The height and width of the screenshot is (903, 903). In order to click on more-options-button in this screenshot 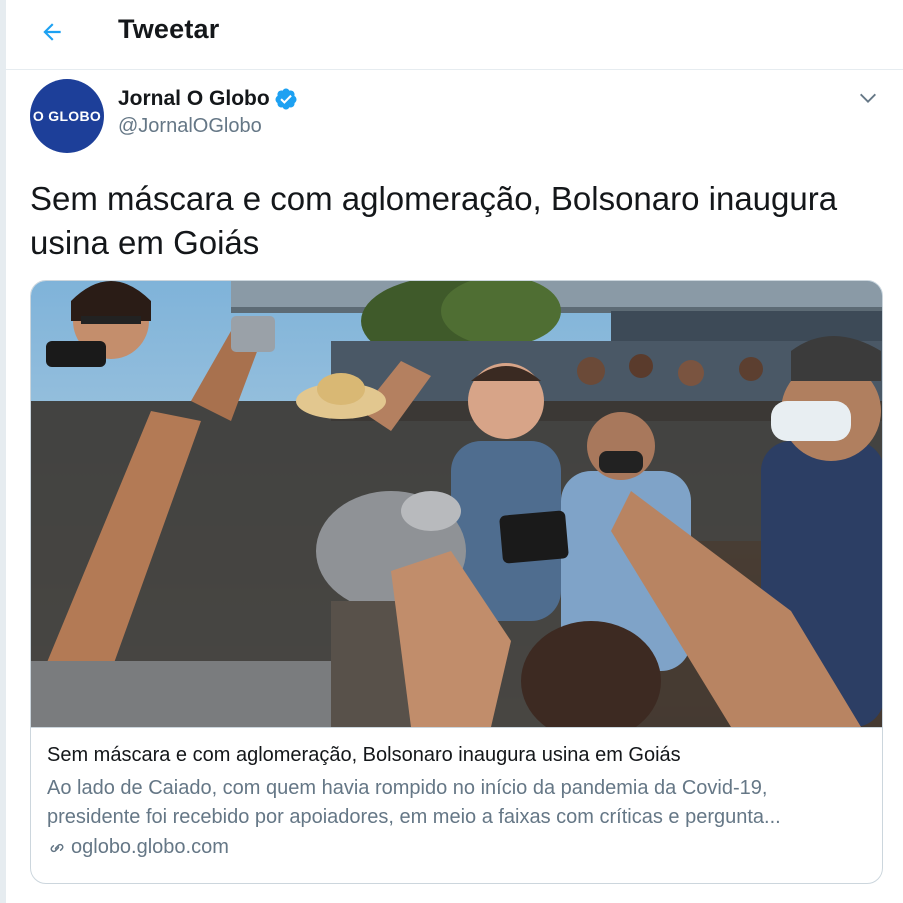, I will do `click(868, 98)`.